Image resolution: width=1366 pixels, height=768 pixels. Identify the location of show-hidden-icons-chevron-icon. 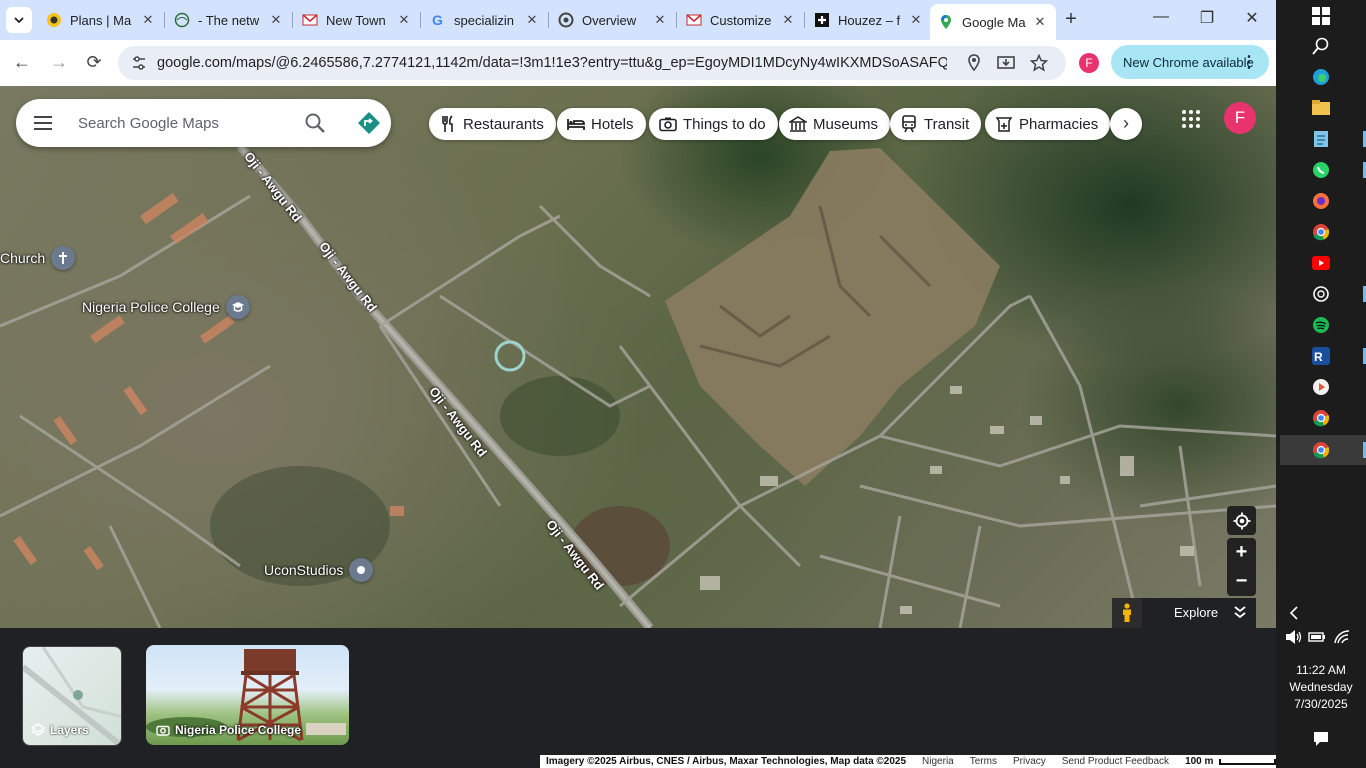
(1294, 613).